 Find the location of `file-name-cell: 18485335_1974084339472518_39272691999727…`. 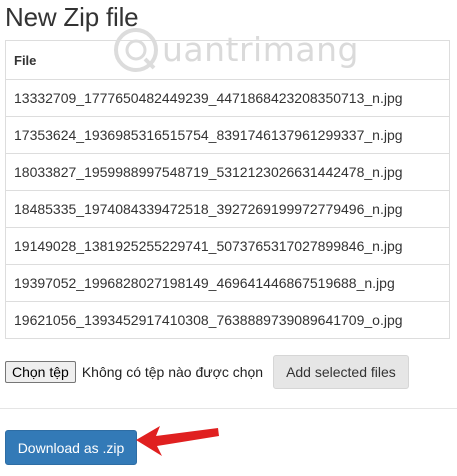

file-name-cell: 18485335_1974084339472518_39272691999727… is located at coordinates (227, 209).